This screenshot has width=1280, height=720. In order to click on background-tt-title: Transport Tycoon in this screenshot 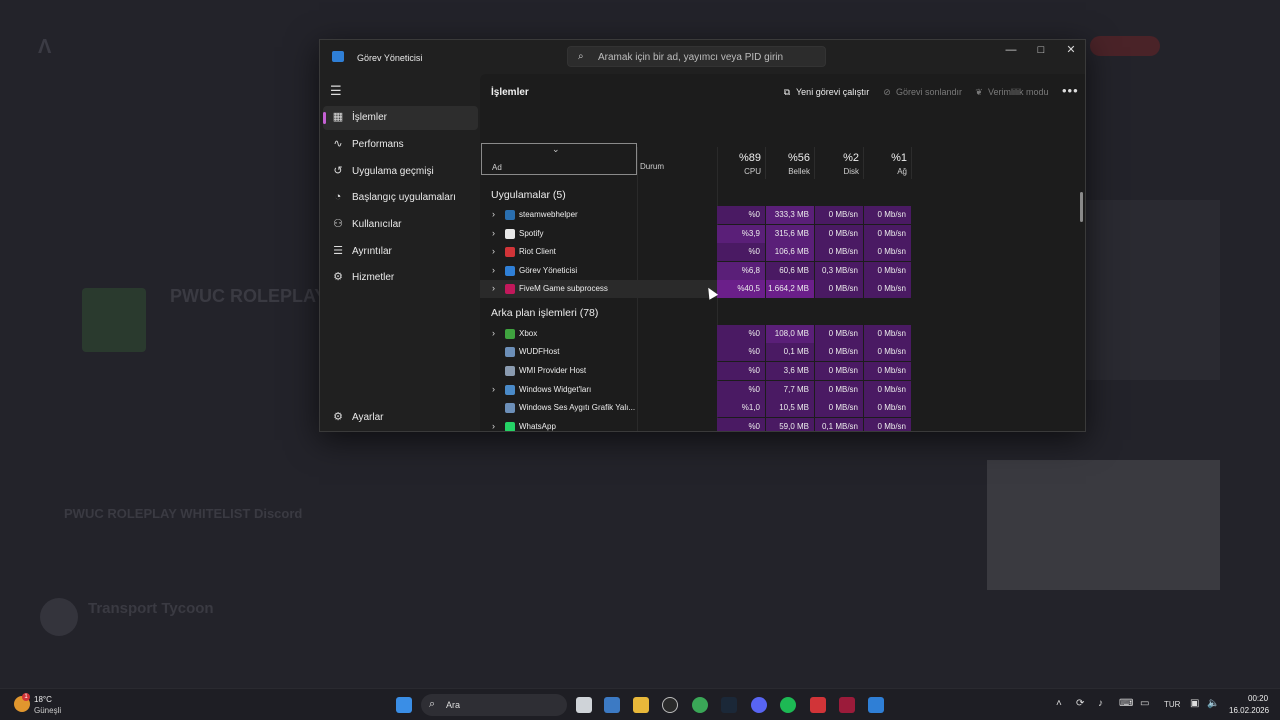, I will do `click(151, 608)`.